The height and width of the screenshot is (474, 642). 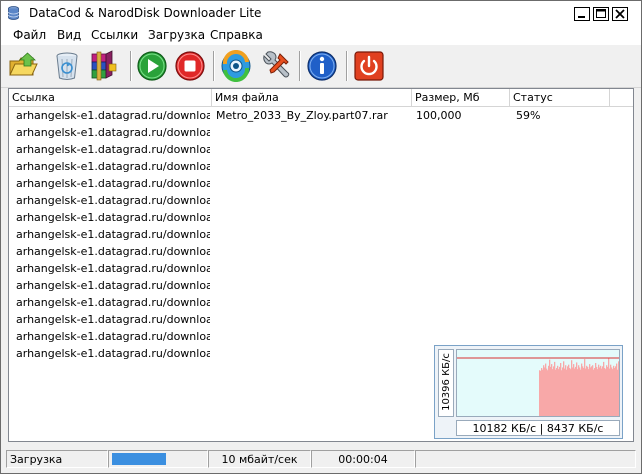 I want to click on refresh-button, so click(x=236, y=66).